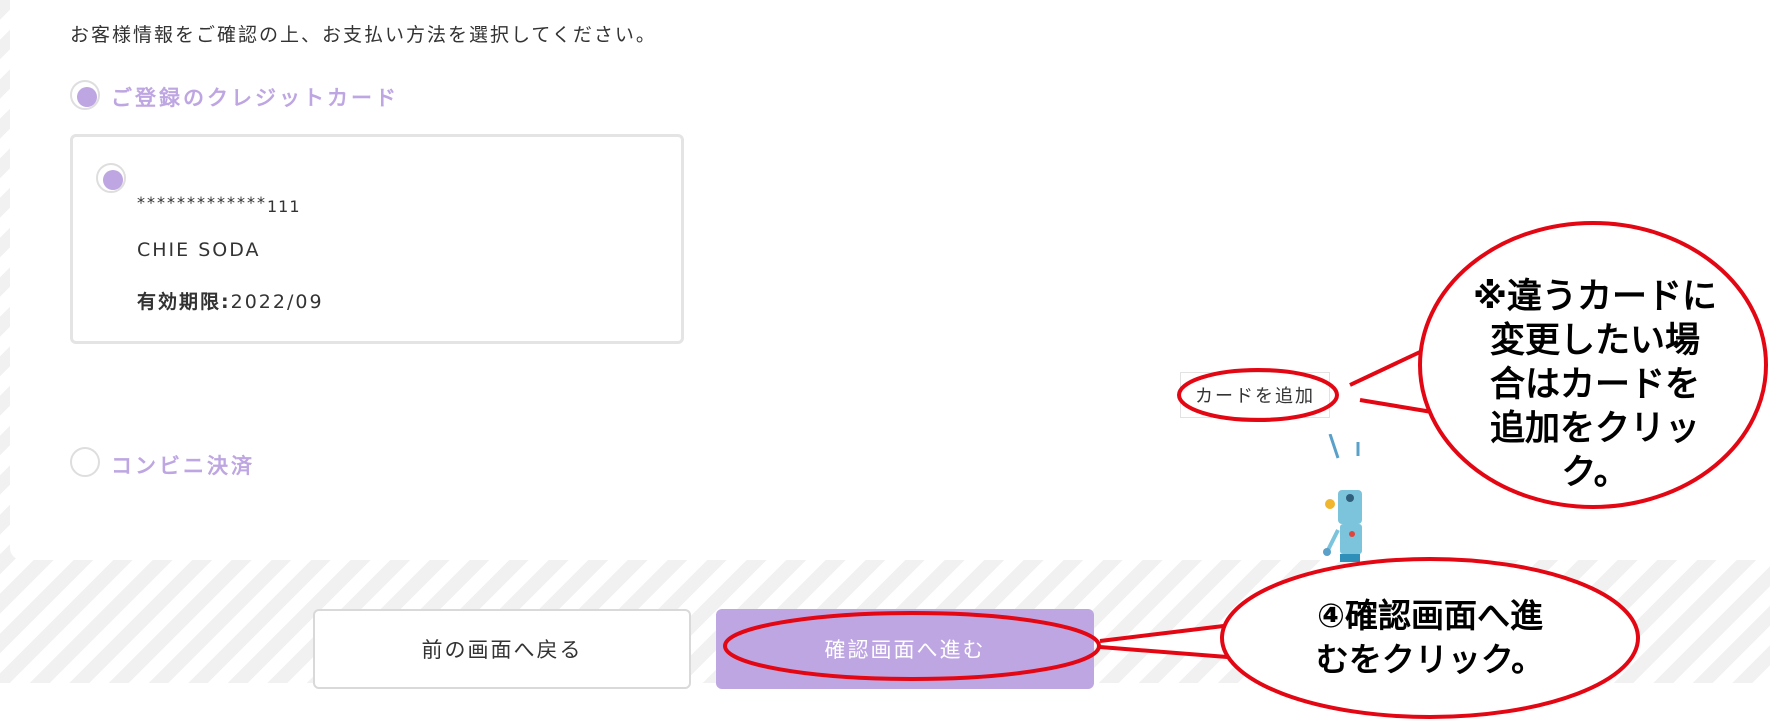  I want to click on callout-line: ④確認画面へ進, so click(1430, 615).